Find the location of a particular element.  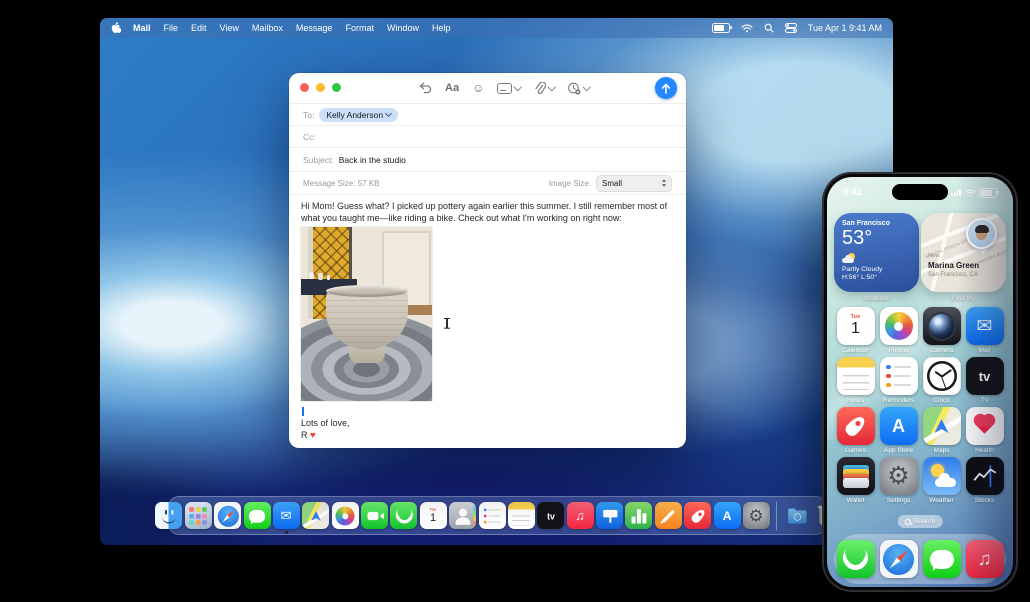

recipient-token: Kelly Anderson is located at coordinates (359, 114).